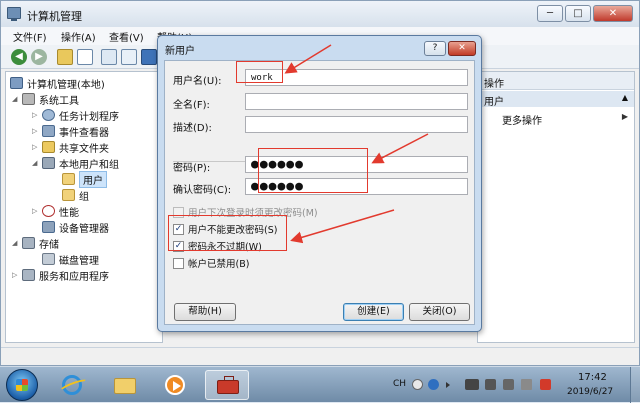 This screenshot has height=403, width=640. What do you see at coordinates (202, 190) in the screenshot?
I see `confirm-password-label: 确认密码(C):` at bounding box center [202, 190].